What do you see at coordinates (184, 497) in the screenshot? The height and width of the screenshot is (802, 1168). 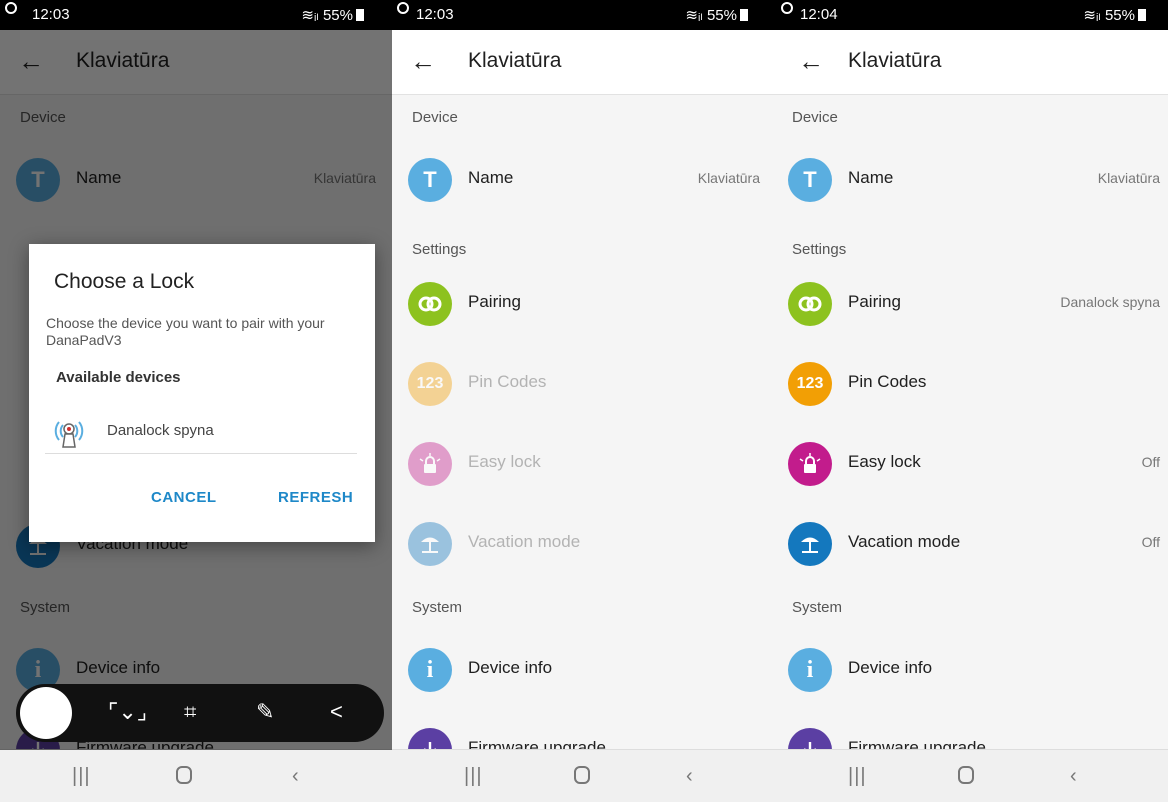 I see `cancel-button: CANCEL` at bounding box center [184, 497].